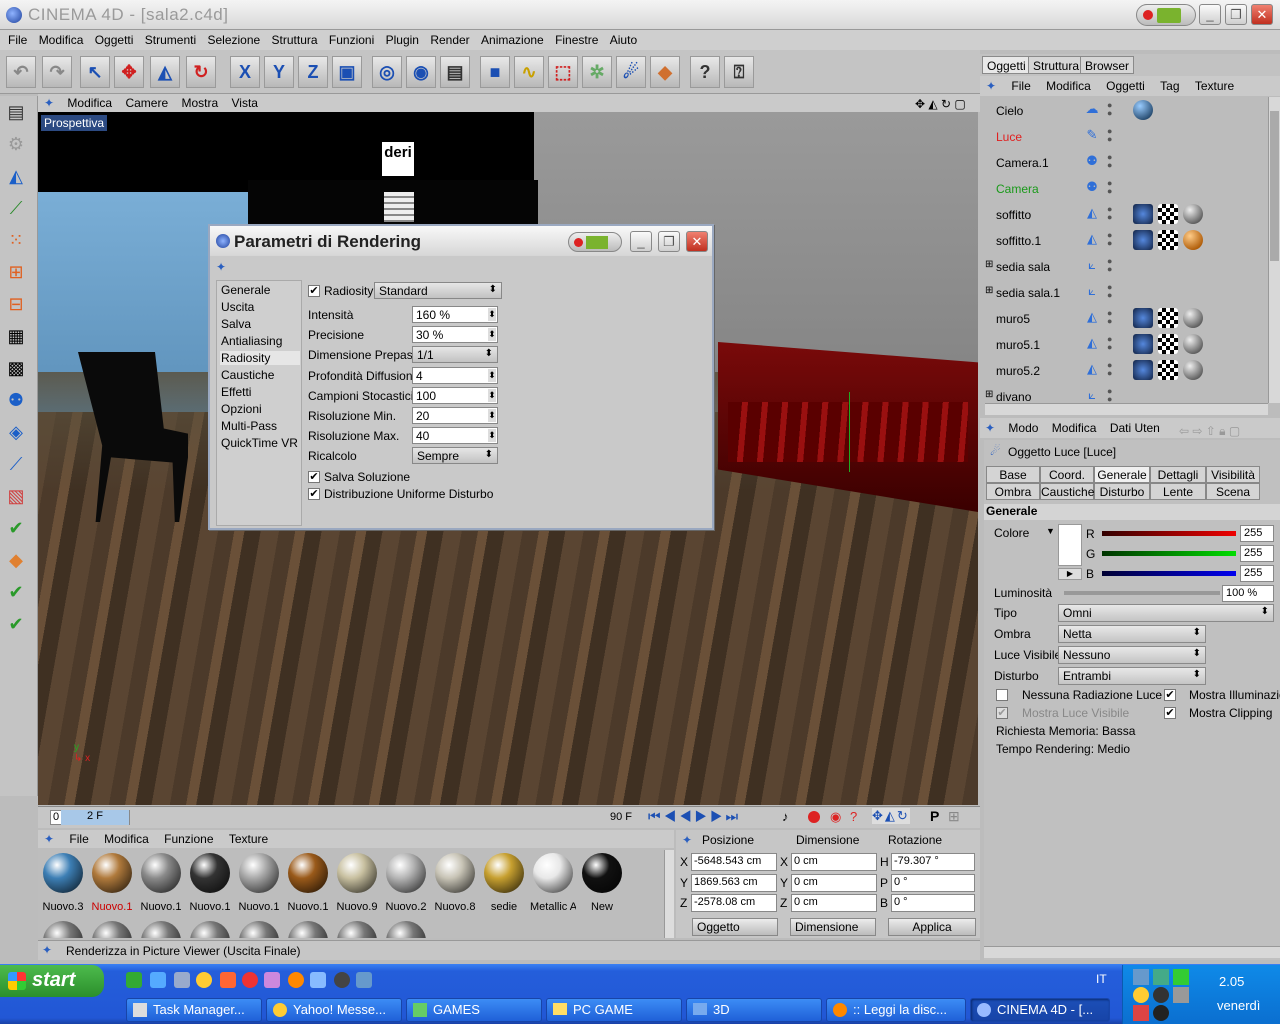 The image size is (1280, 1024). Describe the element at coordinates (314, 494) in the screenshot. I see `distribuzione-uniforme-checkbox: ✔` at that location.